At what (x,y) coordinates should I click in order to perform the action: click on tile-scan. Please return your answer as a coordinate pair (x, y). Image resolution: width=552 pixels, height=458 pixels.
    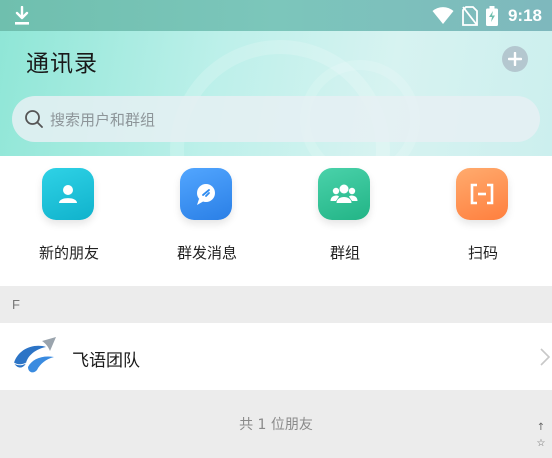
    Looking at the image, I should click on (482, 194).